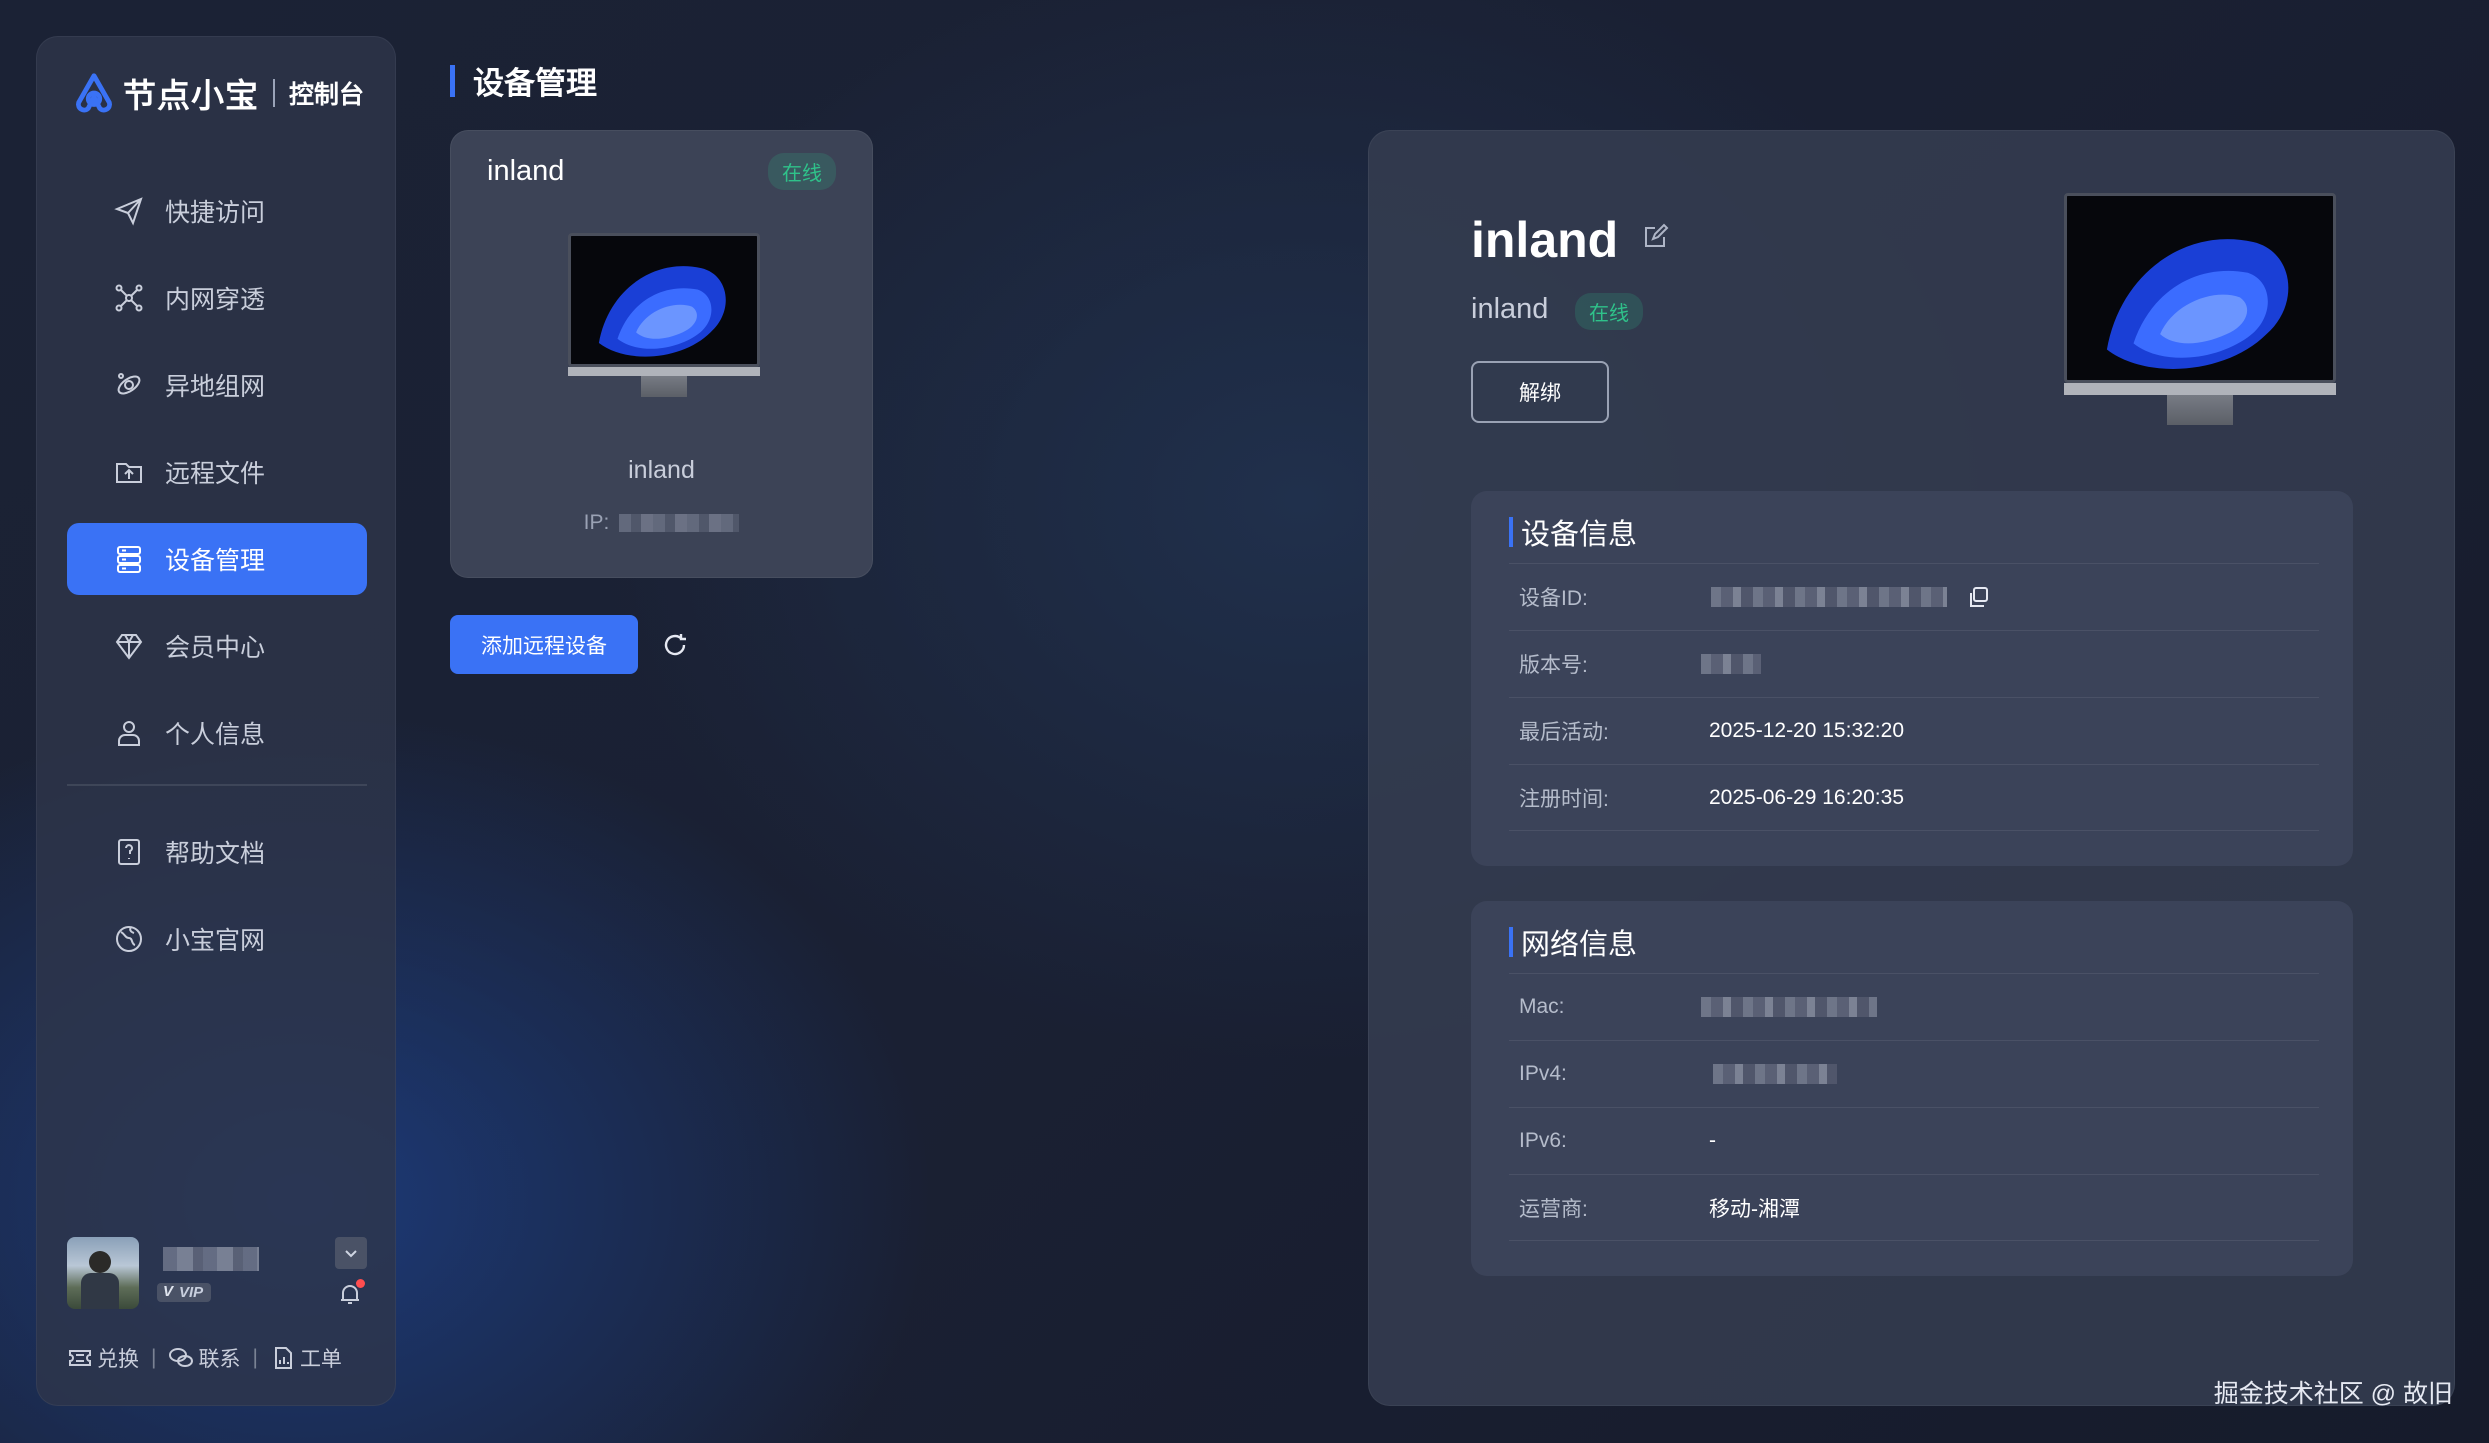  Describe the element at coordinates (128, 211) in the screenshot. I see `send-icon` at that location.